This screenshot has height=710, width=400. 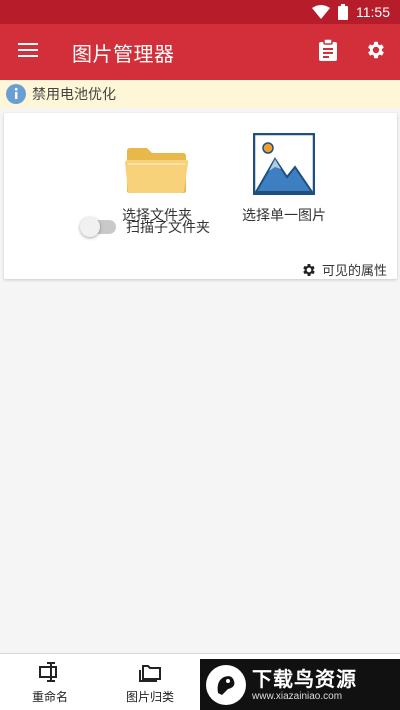 I want to click on battery-optimization-notice: 禁用电池优化, so click(x=200, y=94).